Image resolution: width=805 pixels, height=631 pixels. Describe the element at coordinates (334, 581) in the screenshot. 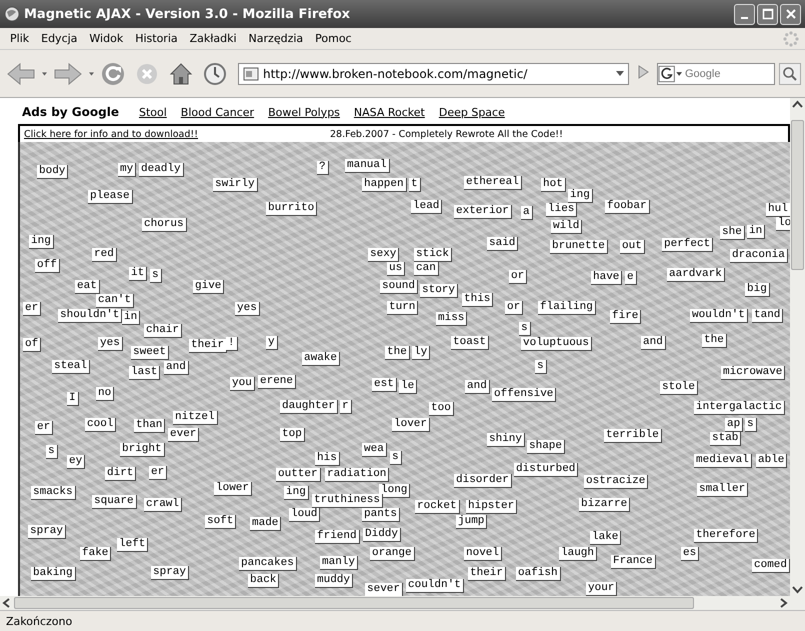

I see `word-magnet: muddy` at that location.